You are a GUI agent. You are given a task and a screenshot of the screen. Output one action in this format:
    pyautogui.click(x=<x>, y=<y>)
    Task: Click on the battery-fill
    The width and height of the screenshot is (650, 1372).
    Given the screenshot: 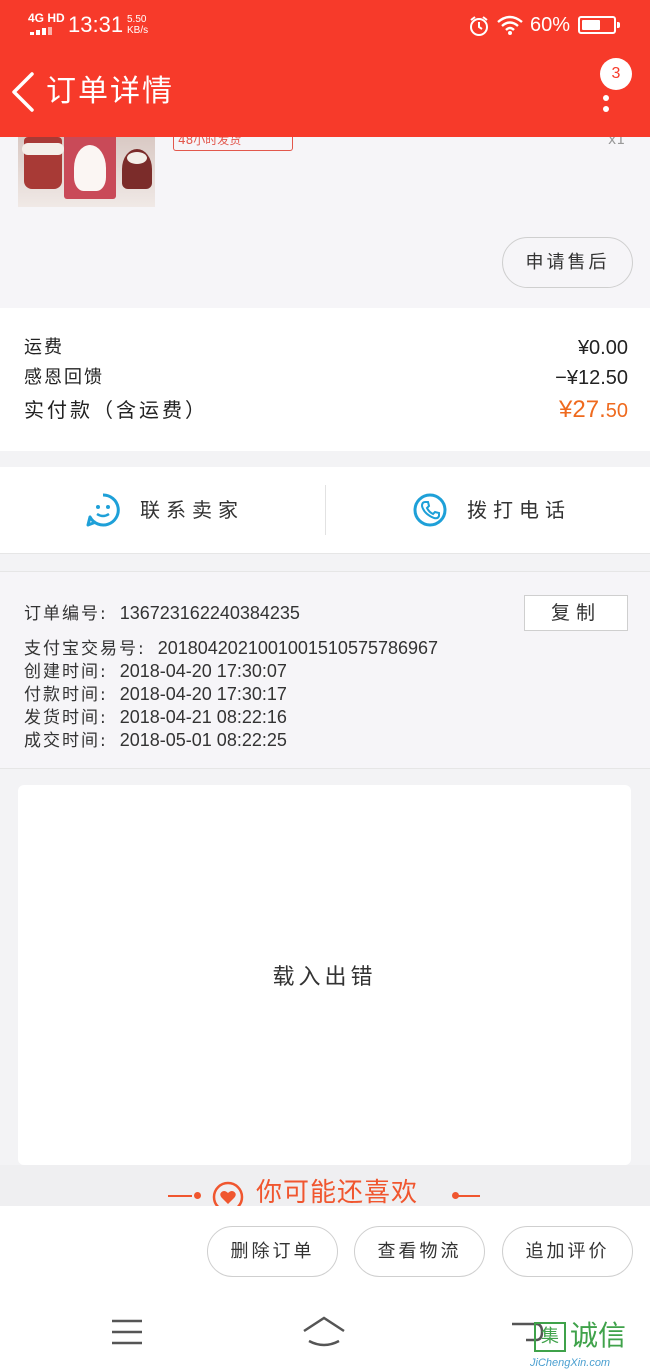 What is the action you would take?
    pyautogui.click(x=591, y=25)
    